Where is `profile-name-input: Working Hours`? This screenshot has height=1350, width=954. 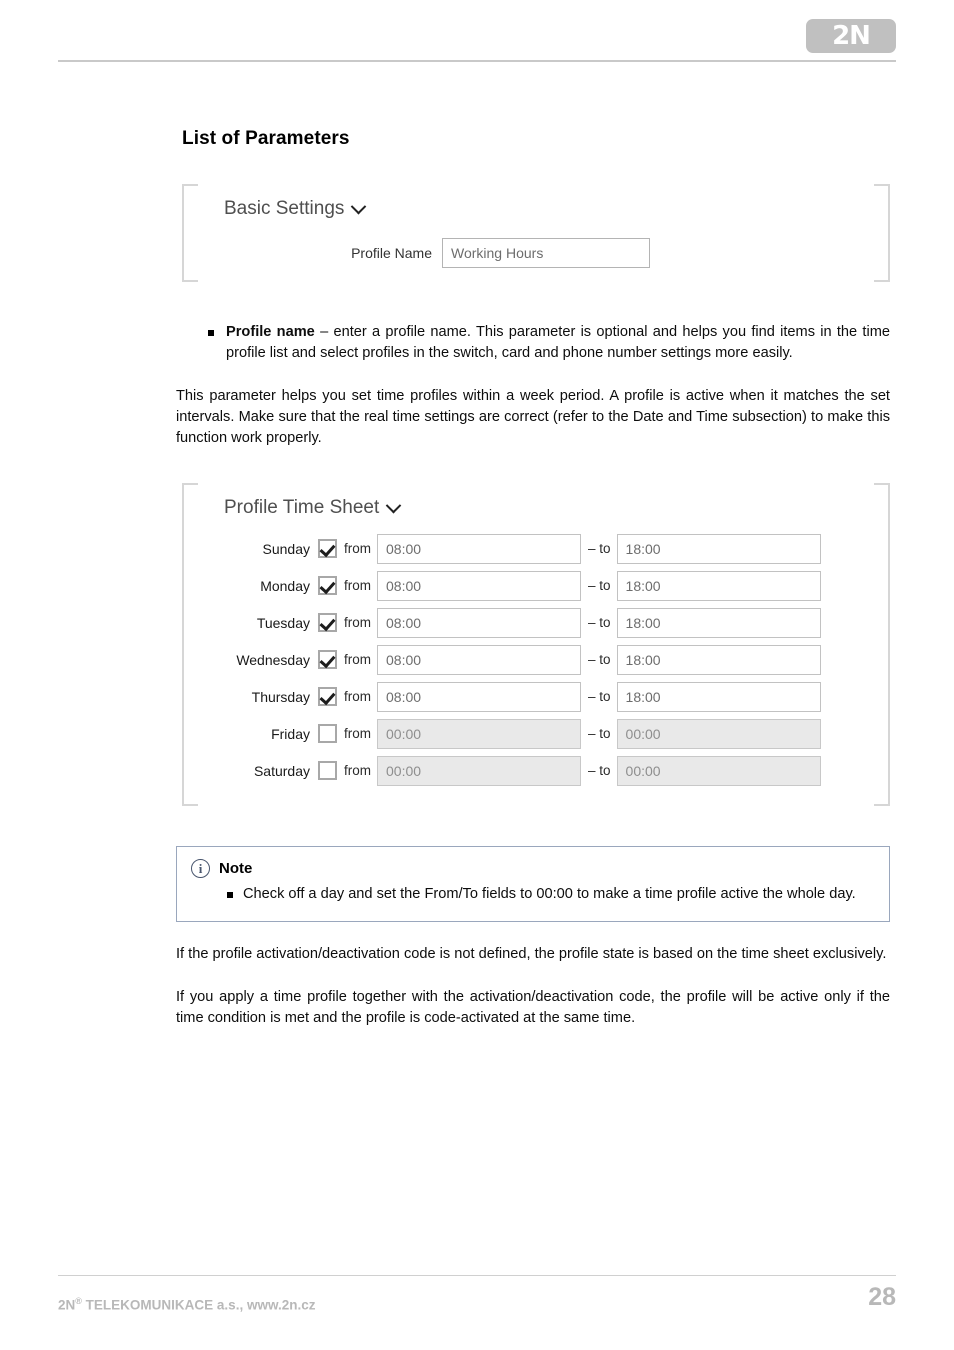 profile-name-input: Working Hours is located at coordinates (546, 253).